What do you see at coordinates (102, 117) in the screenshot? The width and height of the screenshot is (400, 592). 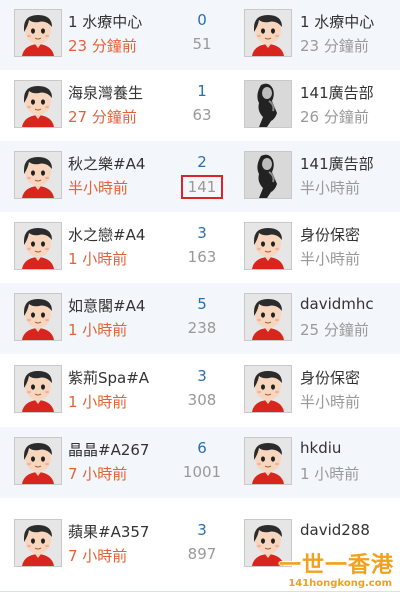 I see `thread-time: 27 分鐘前` at bounding box center [102, 117].